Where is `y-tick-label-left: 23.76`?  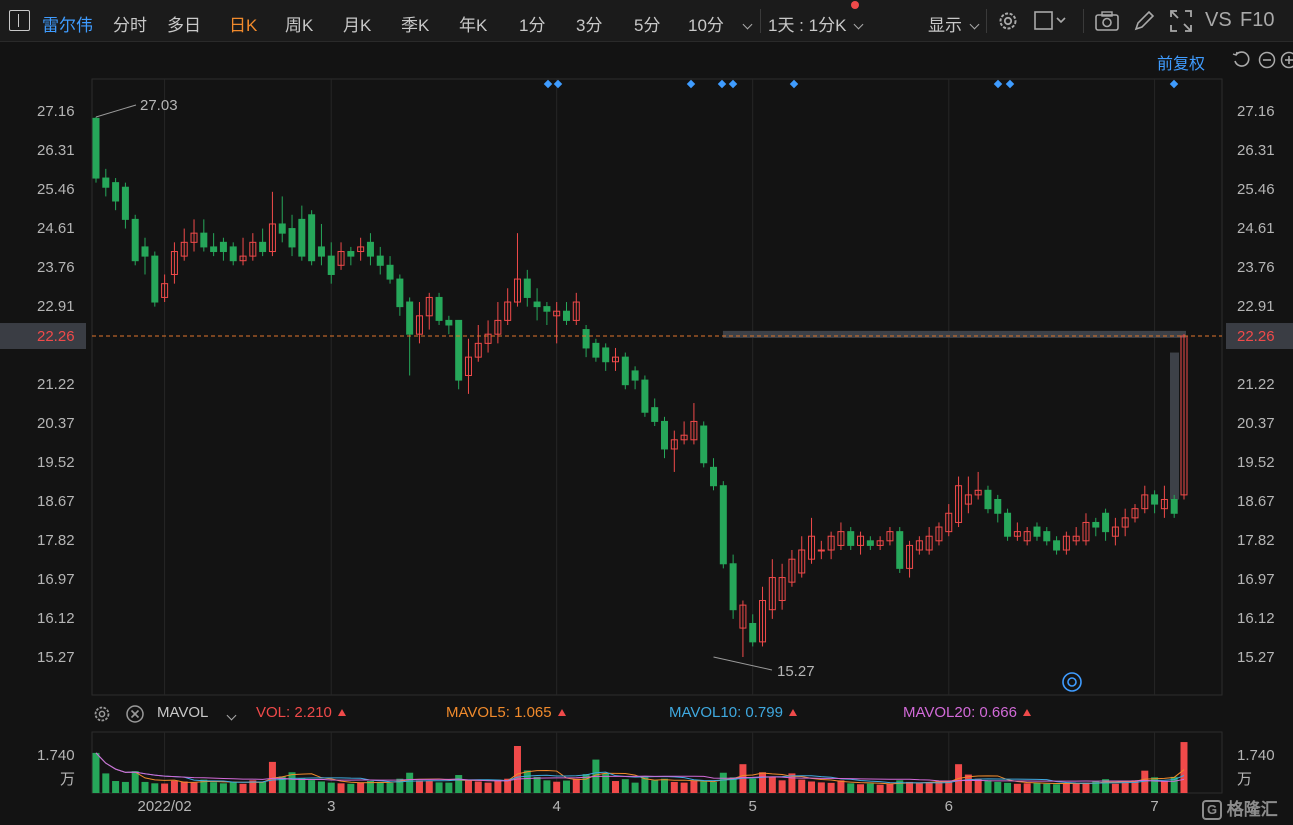
y-tick-label-left: 23.76 is located at coordinates (56, 267).